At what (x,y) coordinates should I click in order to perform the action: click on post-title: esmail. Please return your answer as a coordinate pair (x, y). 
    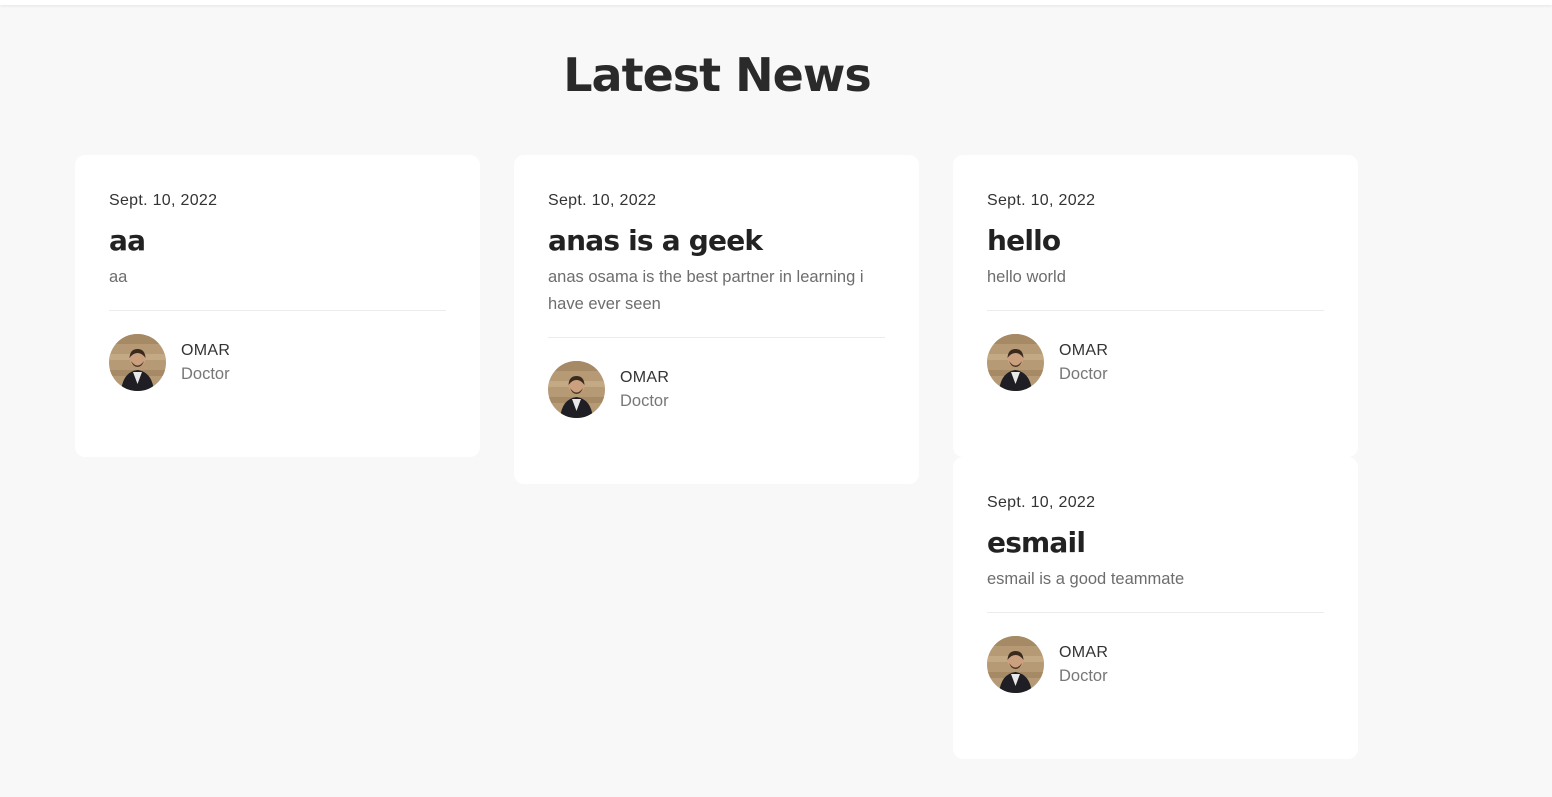
    Looking at the image, I should click on (1155, 543).